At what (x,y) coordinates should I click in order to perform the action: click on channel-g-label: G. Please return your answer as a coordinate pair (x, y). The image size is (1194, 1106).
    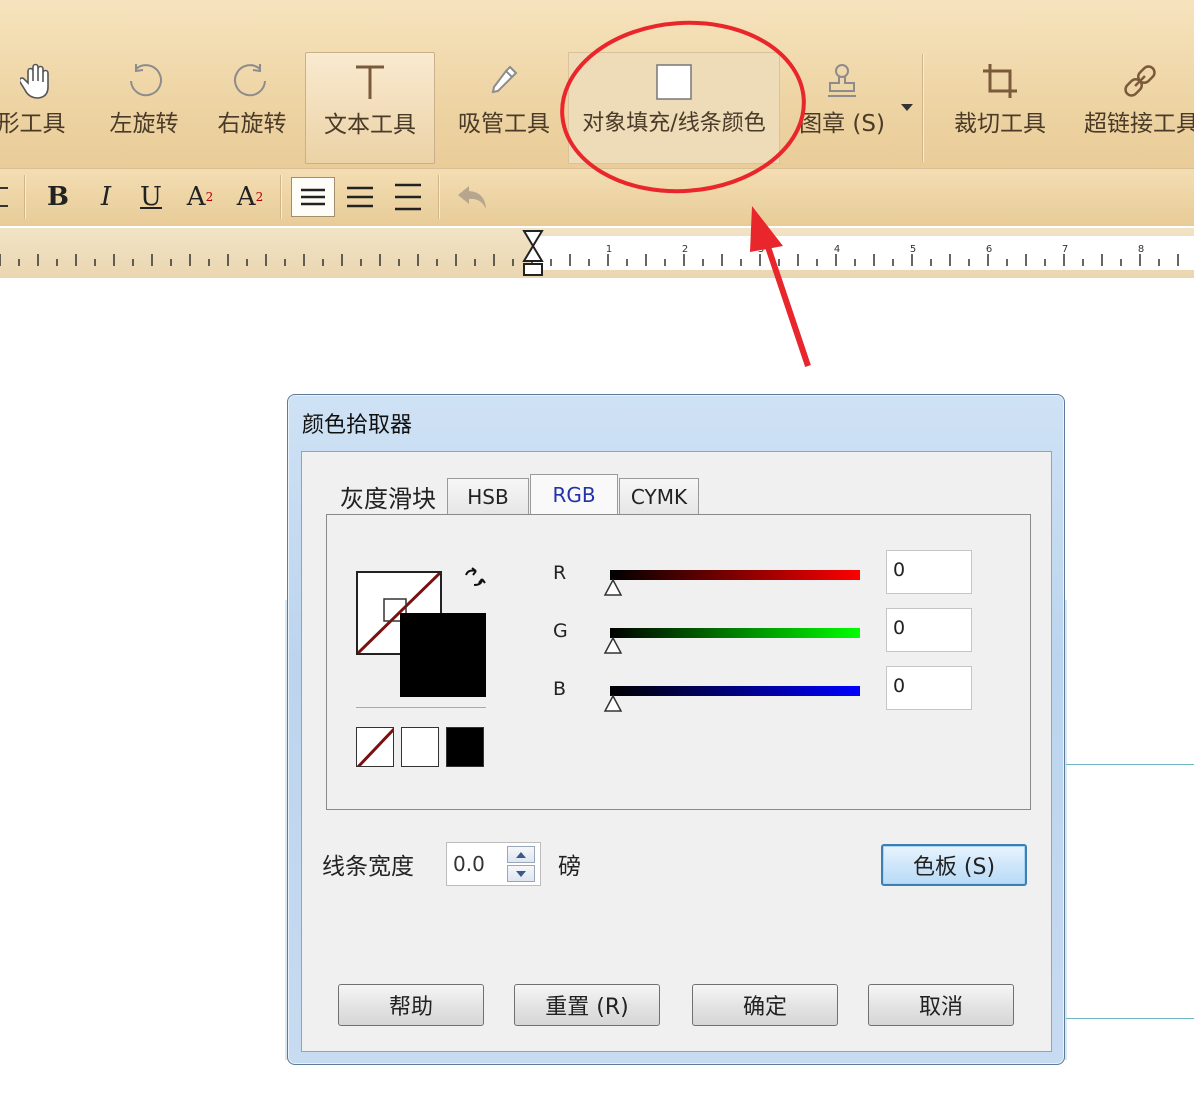
    Looking at the image, I should click on (560, 631).